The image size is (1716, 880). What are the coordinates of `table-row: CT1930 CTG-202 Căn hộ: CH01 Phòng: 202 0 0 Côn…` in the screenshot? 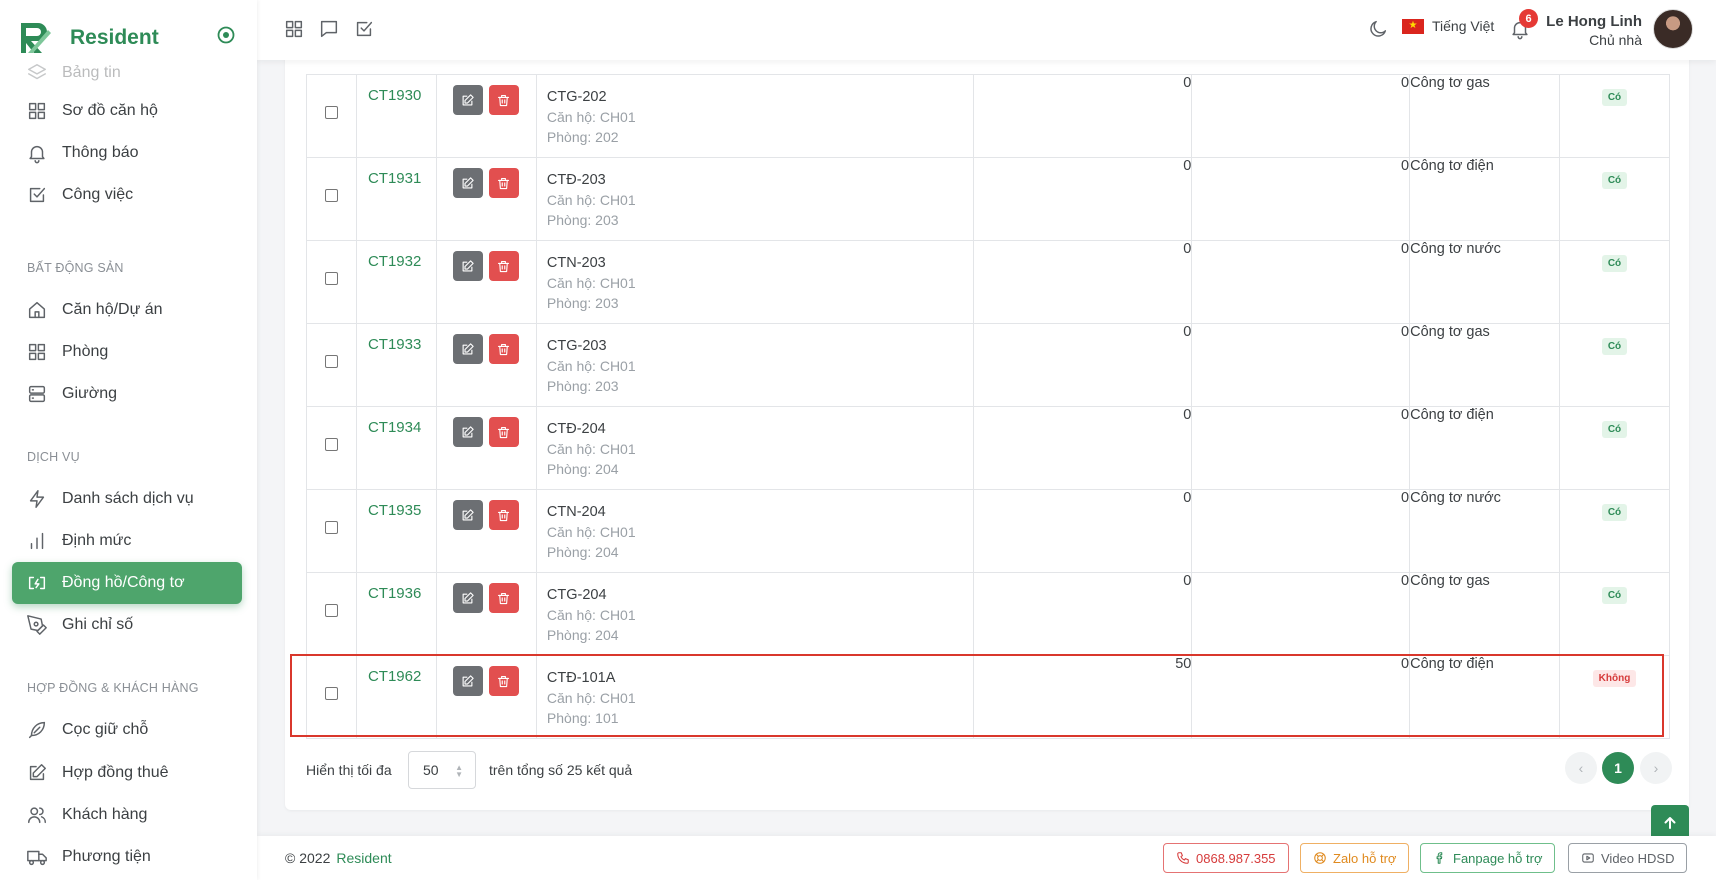 It's located at (988, 116).